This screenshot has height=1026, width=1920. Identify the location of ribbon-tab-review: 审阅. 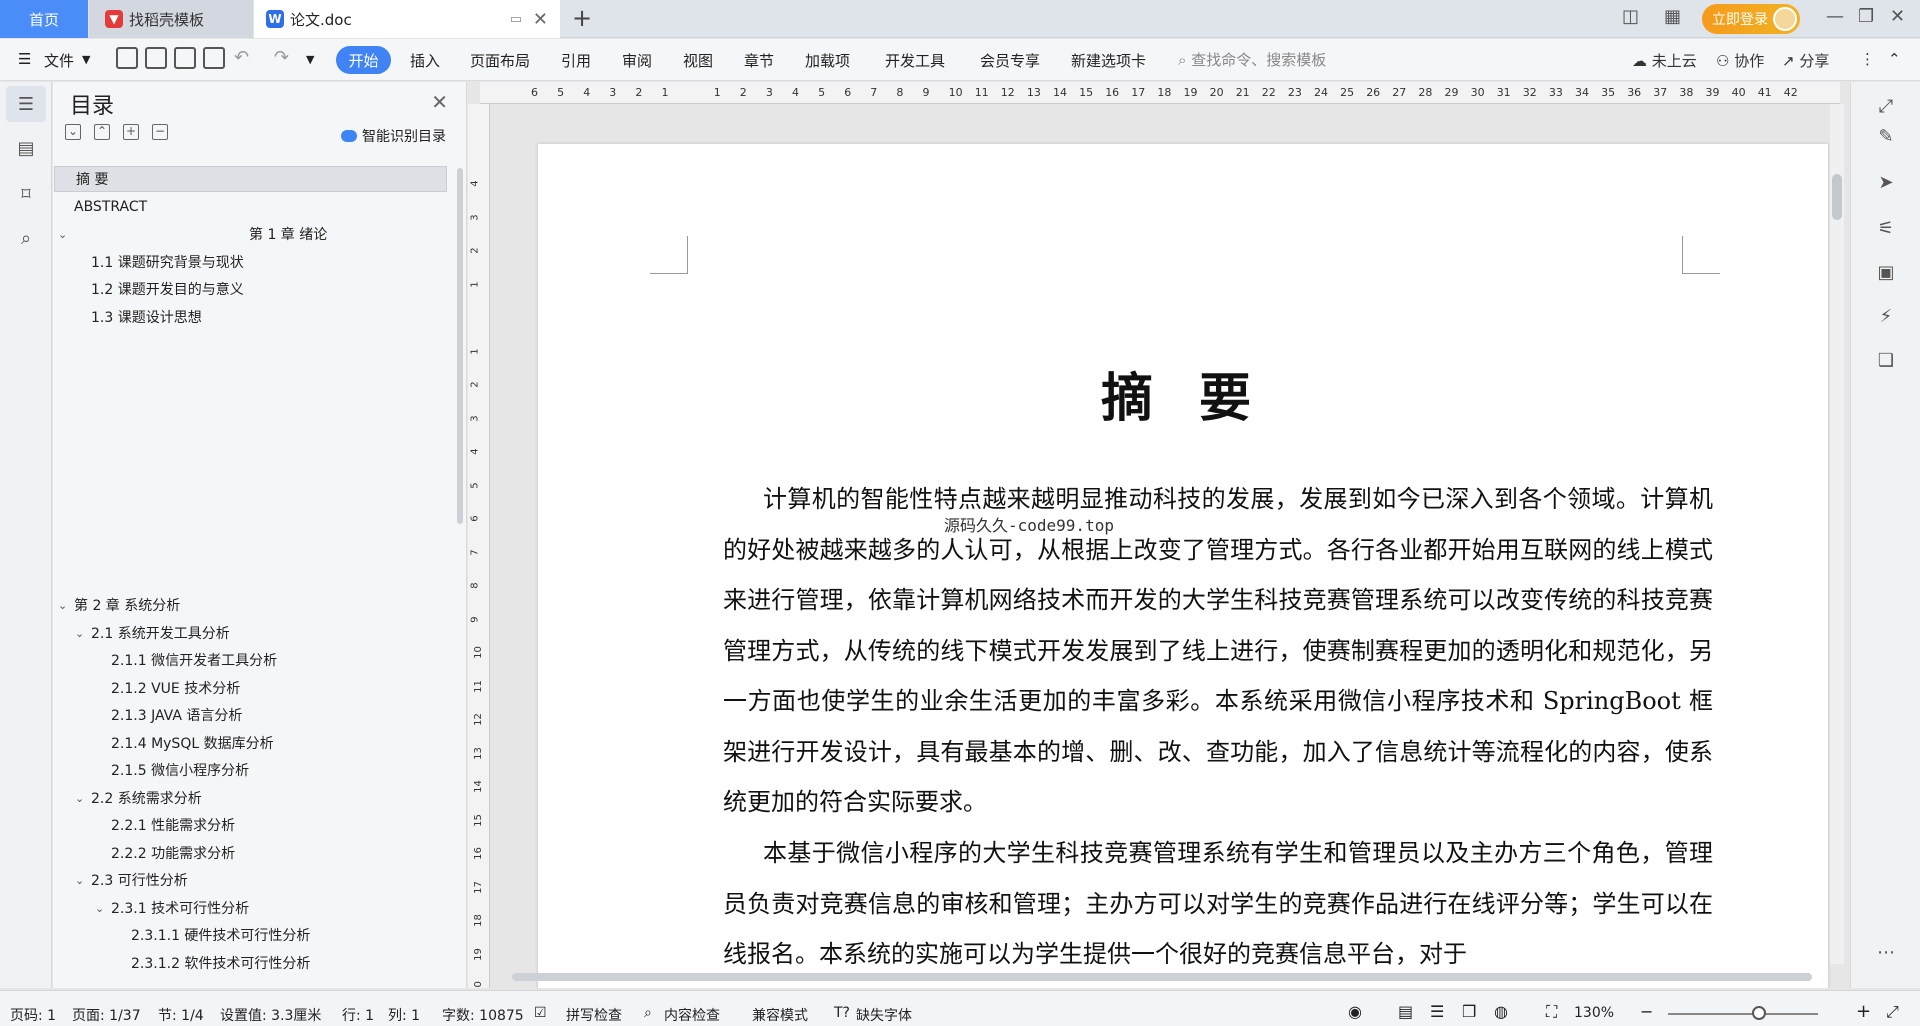
(637, 60).